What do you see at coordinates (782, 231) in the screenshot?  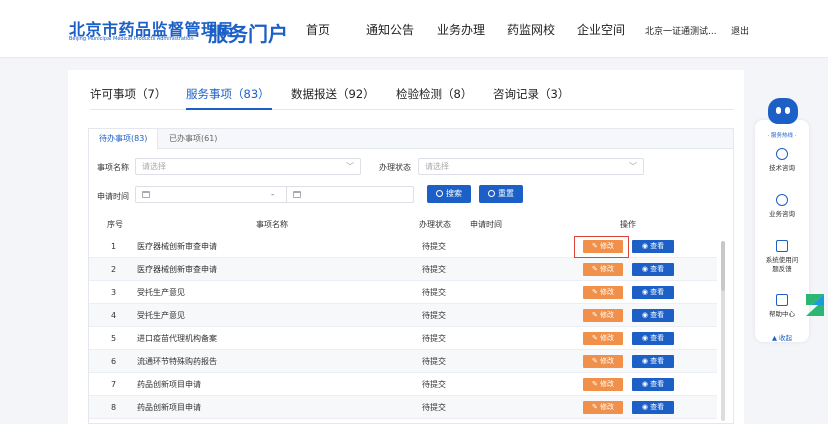 I see `service-sidebar: · 服务热线 · 技术咨询 业务咨询 系统使用问题反馈 帮助中心 ▲ 收起` at bounding box center [782, 231].